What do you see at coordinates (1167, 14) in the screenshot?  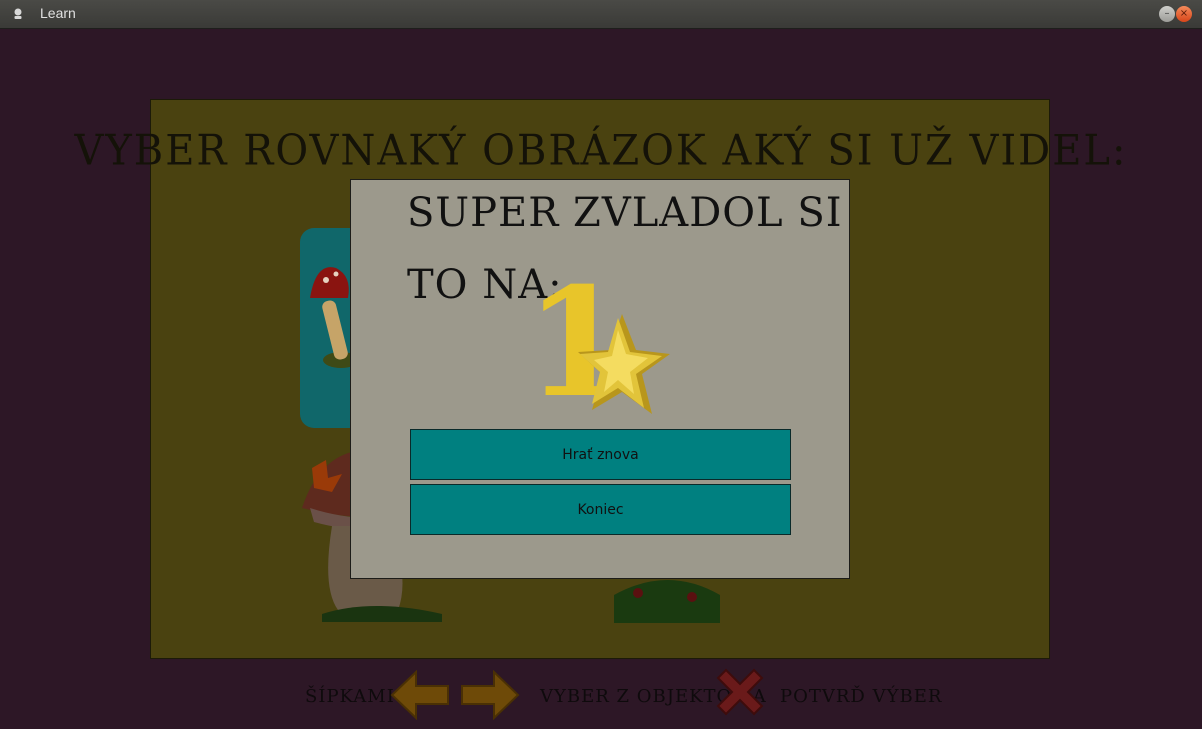 I see `minimize-button: –` at bounding box center [1167, 14].